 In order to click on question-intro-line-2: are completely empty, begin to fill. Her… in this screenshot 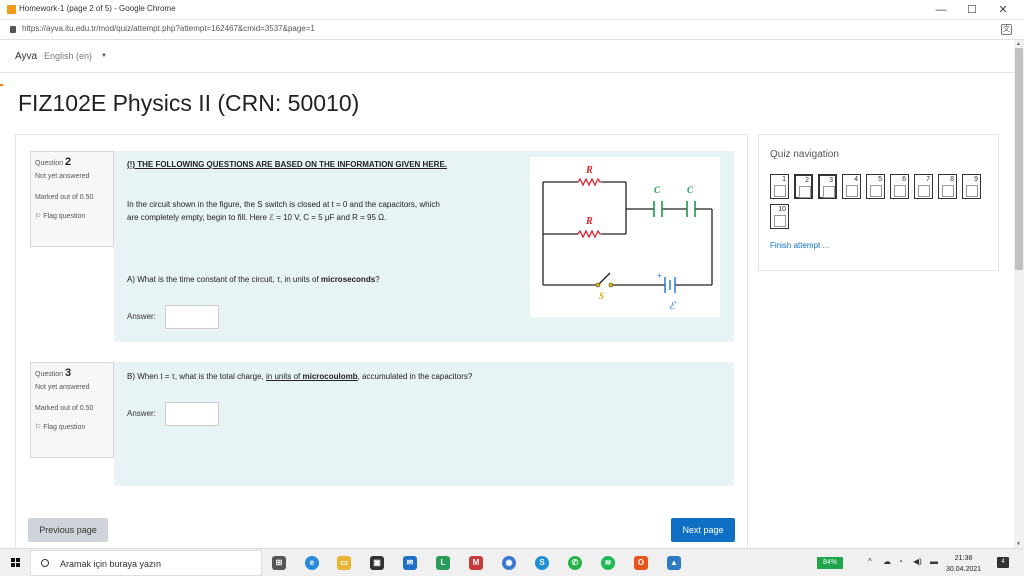, I will do `click(257, 217)`.